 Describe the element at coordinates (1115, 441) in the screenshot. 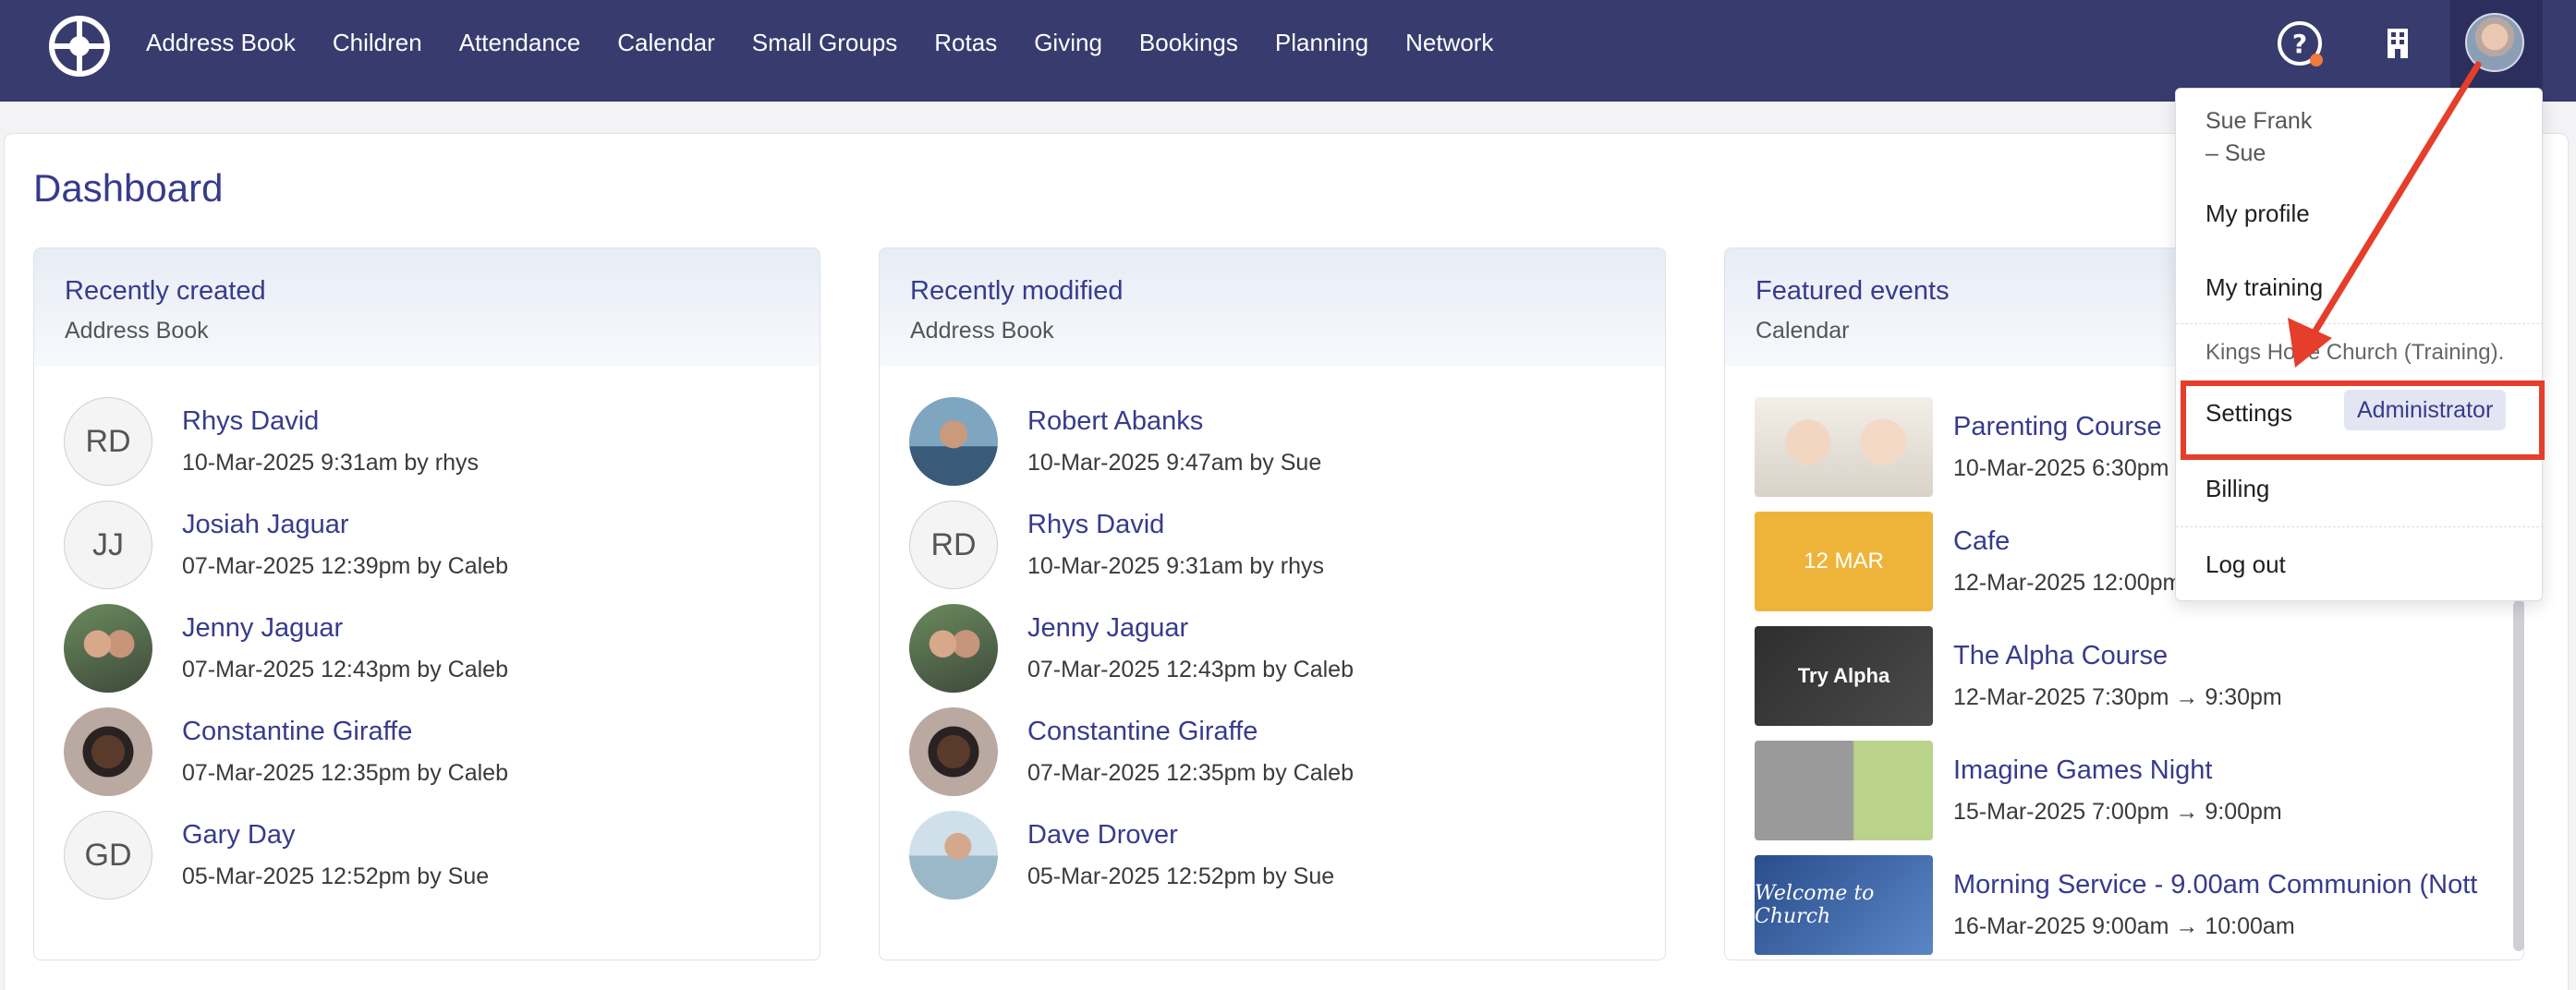

I see `list-item: Robert Abanks 10-Mar-2025 9:47am by Sue` at that location.